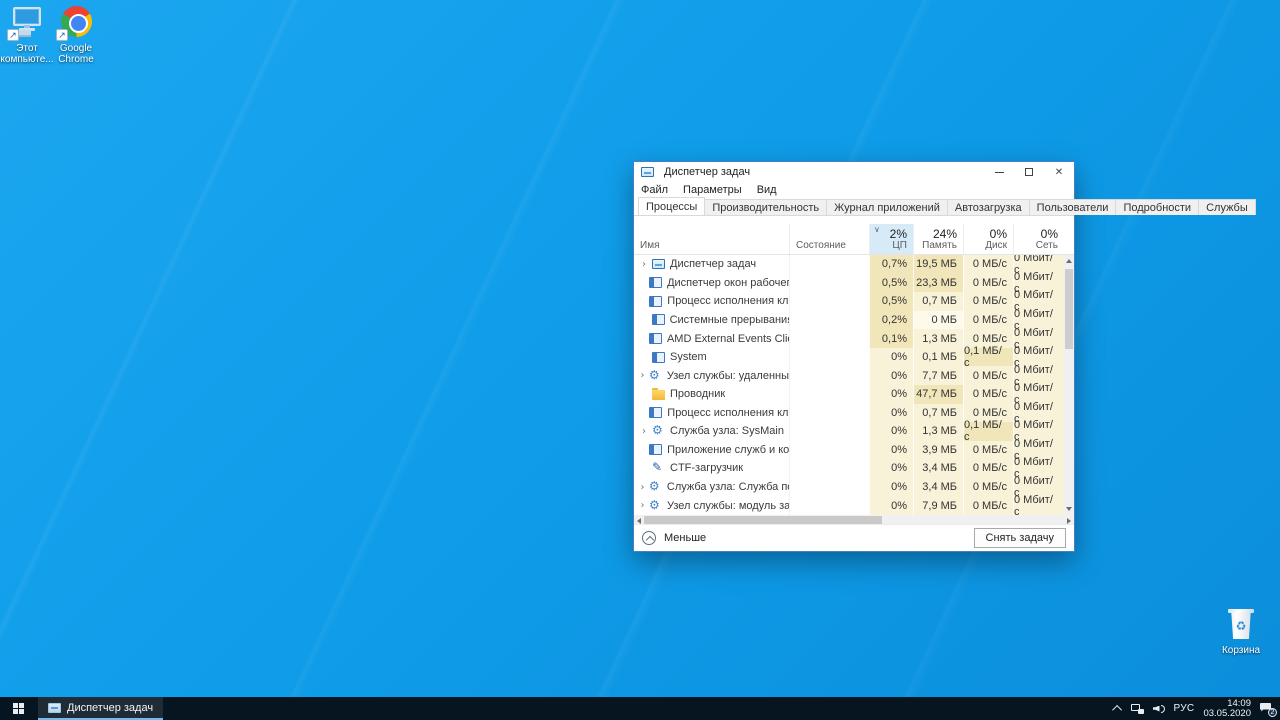 This screenshot has width=1280, height=720. I want to click on vertical-scrollbar, so click(1069, 385).